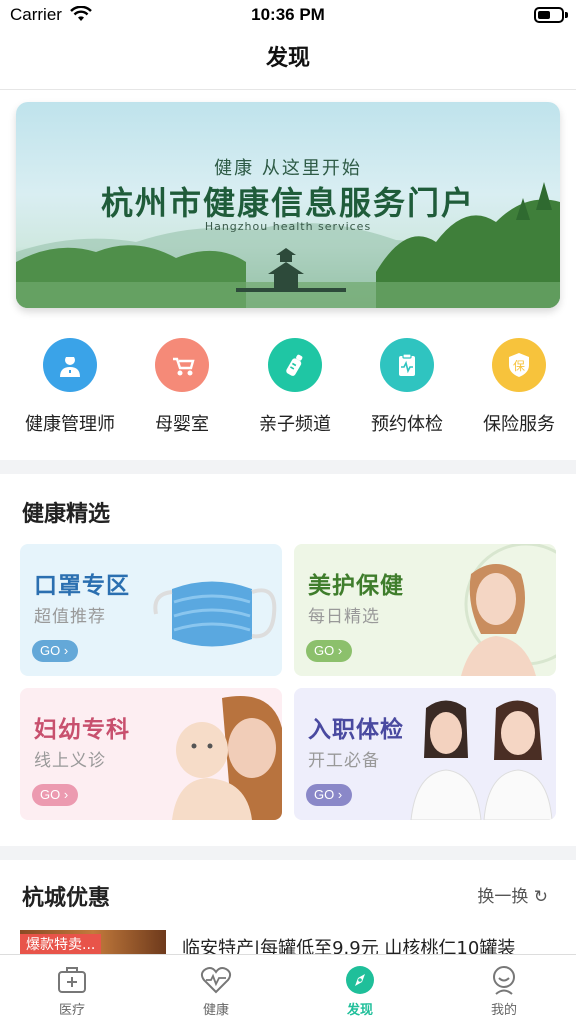 The width and height of the screenshot is (576, 1024). What do you see at coordinates (519, 424) in the screenshot?
I see `shortcut-label: 保险服务` at bounding box center [519, 424].